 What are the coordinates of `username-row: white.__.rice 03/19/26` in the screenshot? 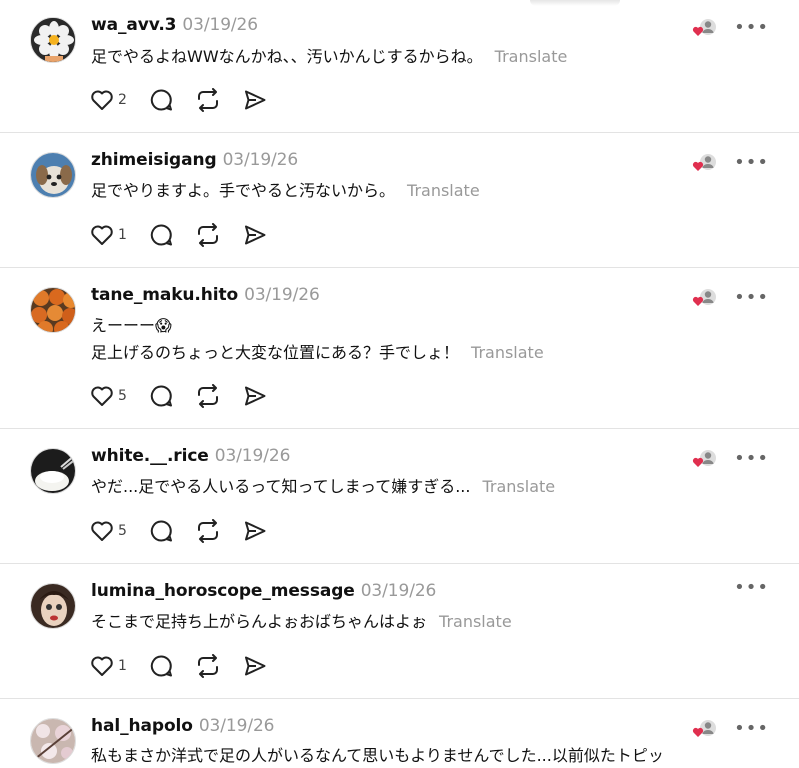 It's located at (190, 456).